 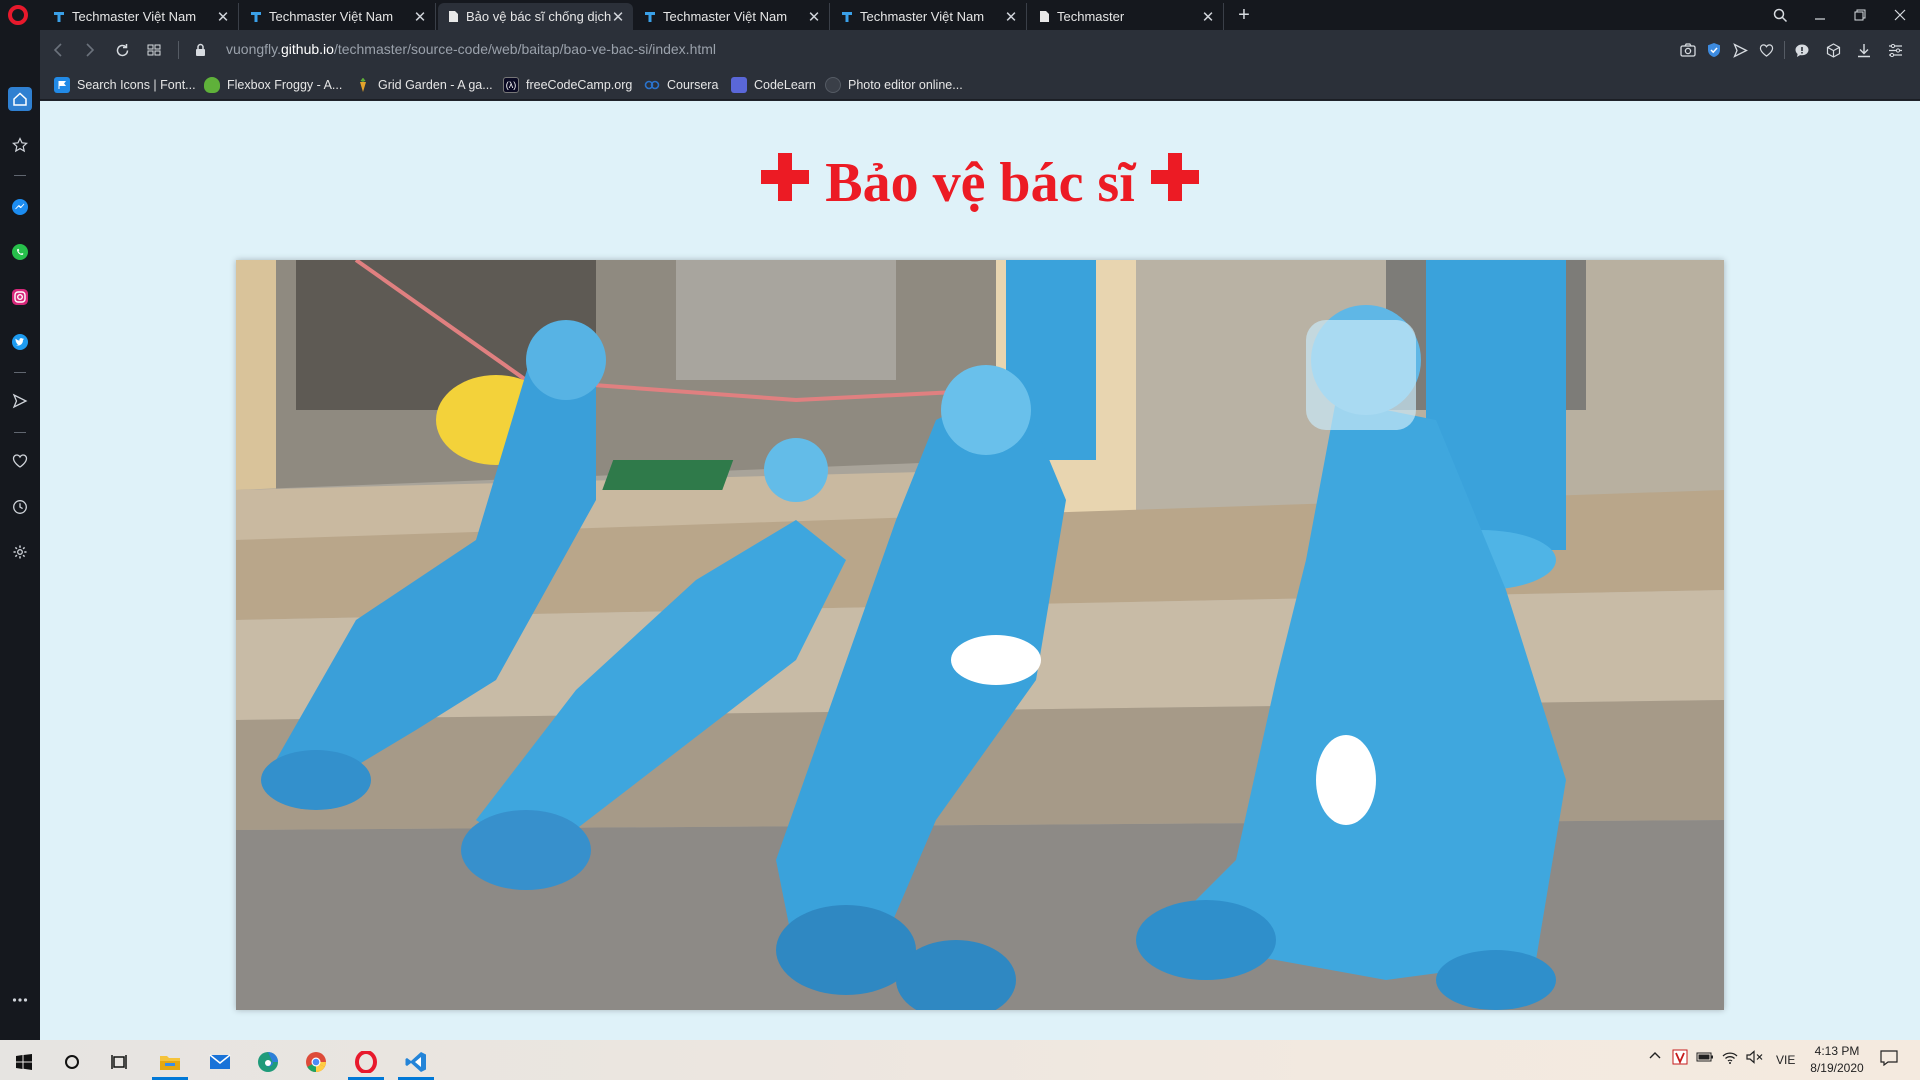 I want to click on send-to-flow-icon, so click(x=1740, y=50).